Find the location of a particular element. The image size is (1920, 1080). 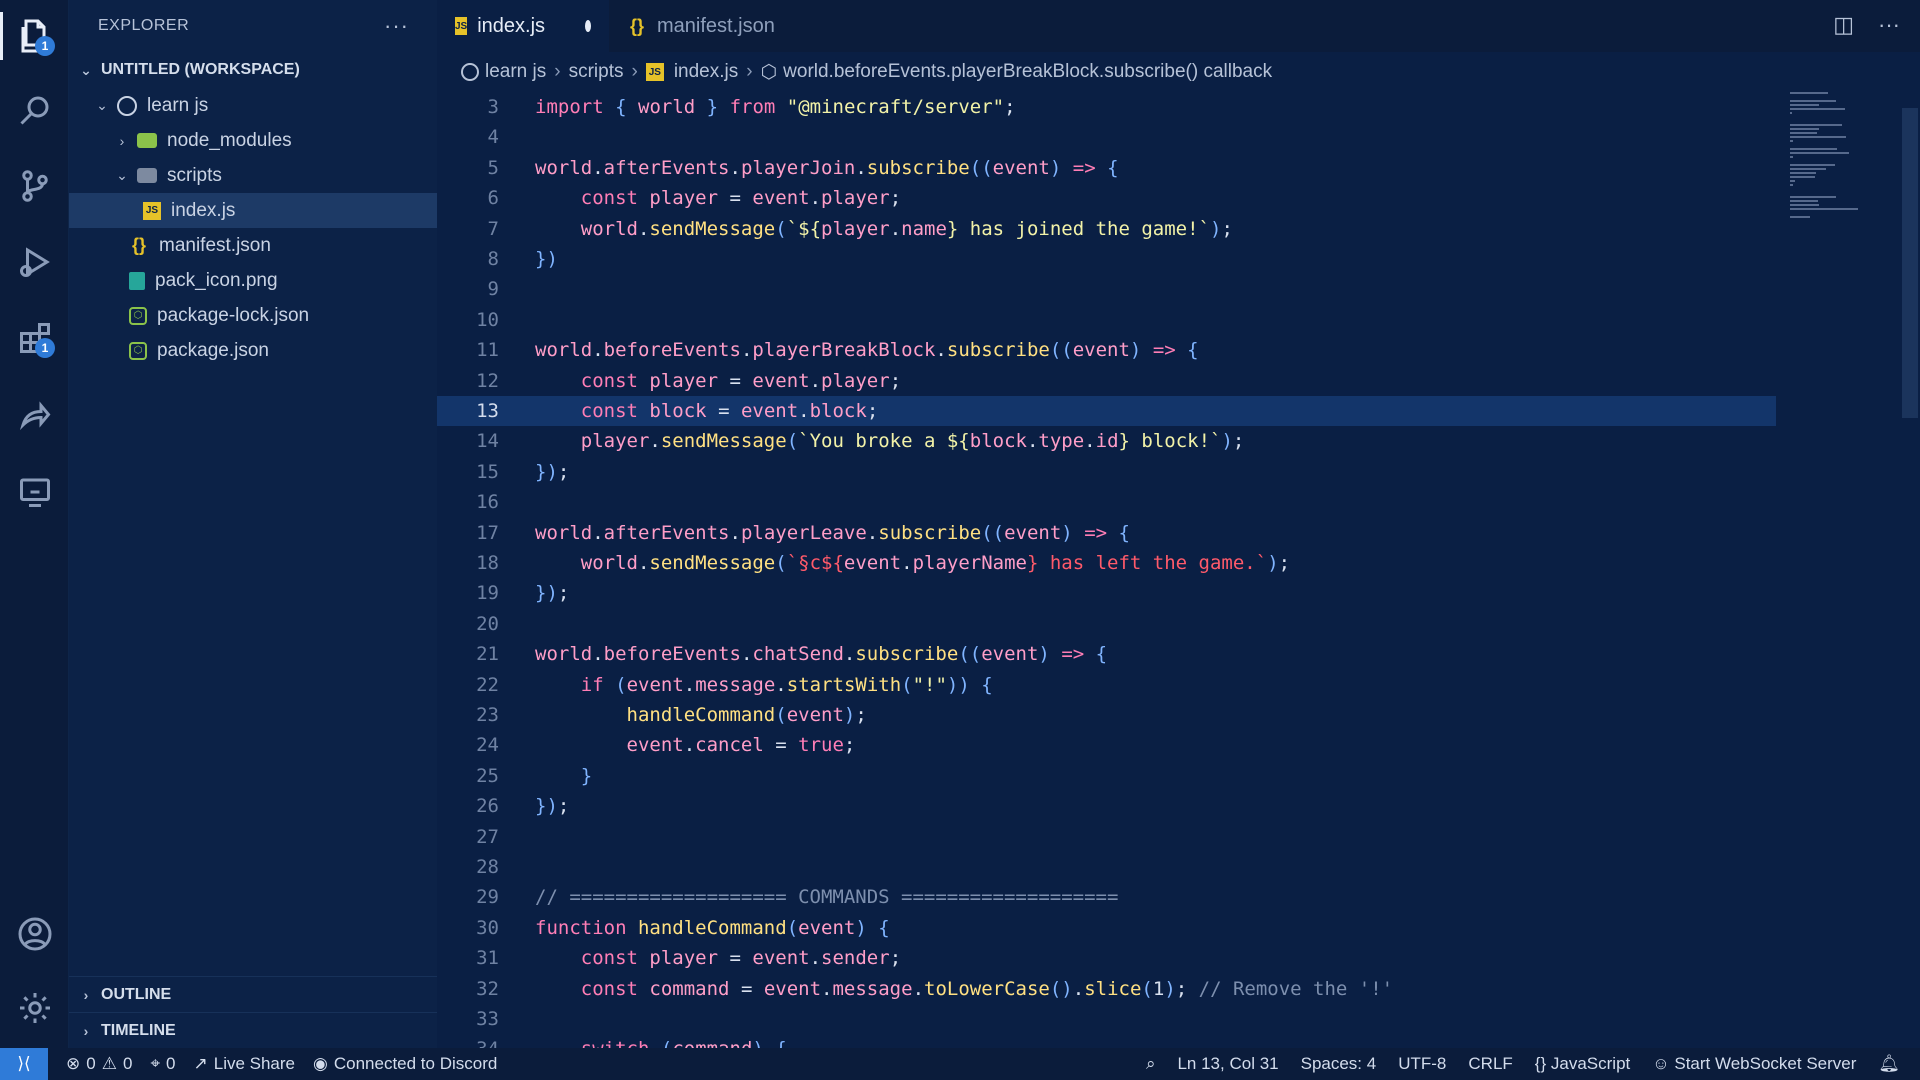

code-line: 34 switch (command) { is located at coordinates (1106, 1041).